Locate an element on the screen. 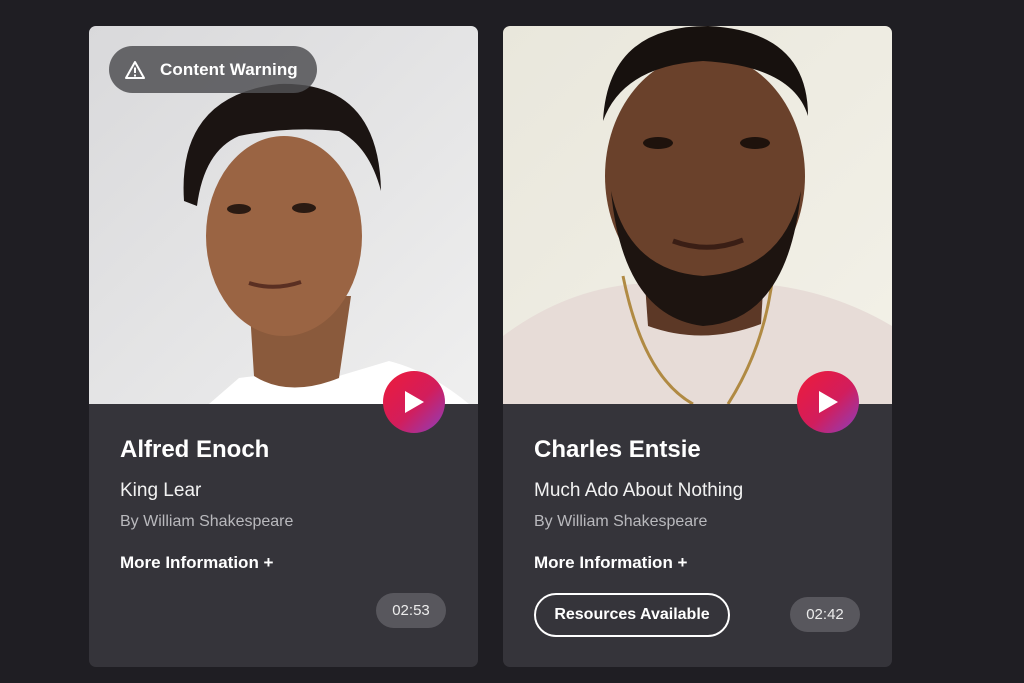 This screenshot has height=683, width=1024. resources-available-button: Resources Available is located at coordinates (632, 615).